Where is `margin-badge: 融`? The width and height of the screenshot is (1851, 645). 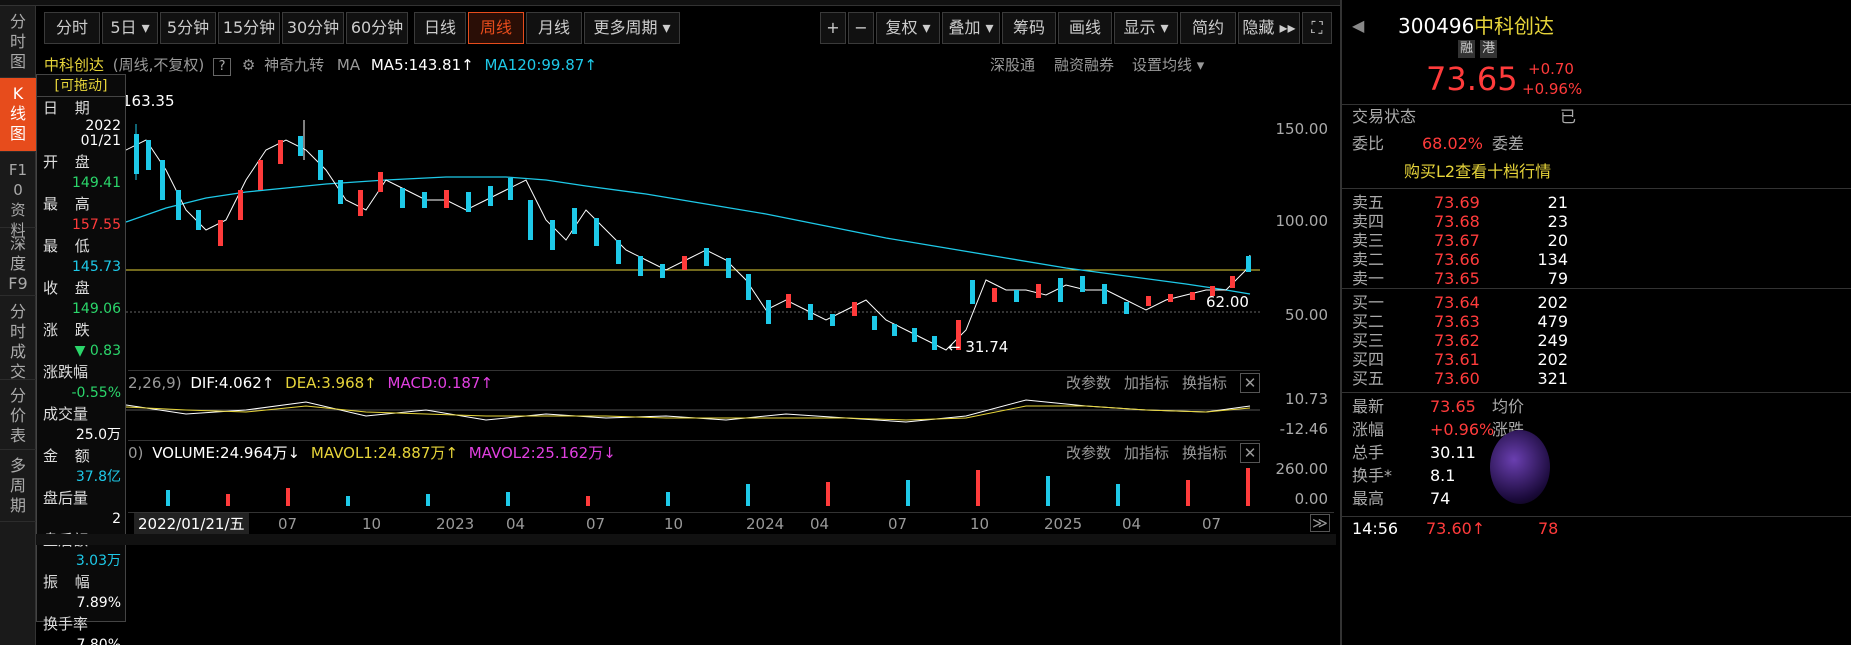
margin-badge: 融 is located at coordinates (1467, 49).